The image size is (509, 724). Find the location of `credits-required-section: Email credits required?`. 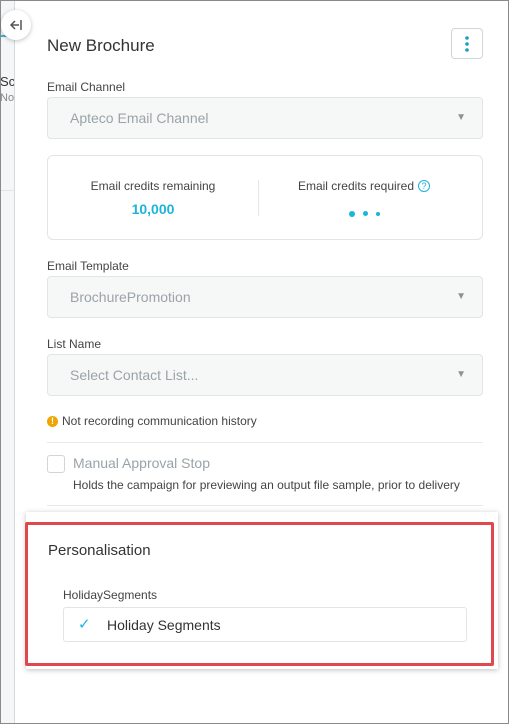

credits-required-section: Email credits required? is located at coordinates (364, 198).